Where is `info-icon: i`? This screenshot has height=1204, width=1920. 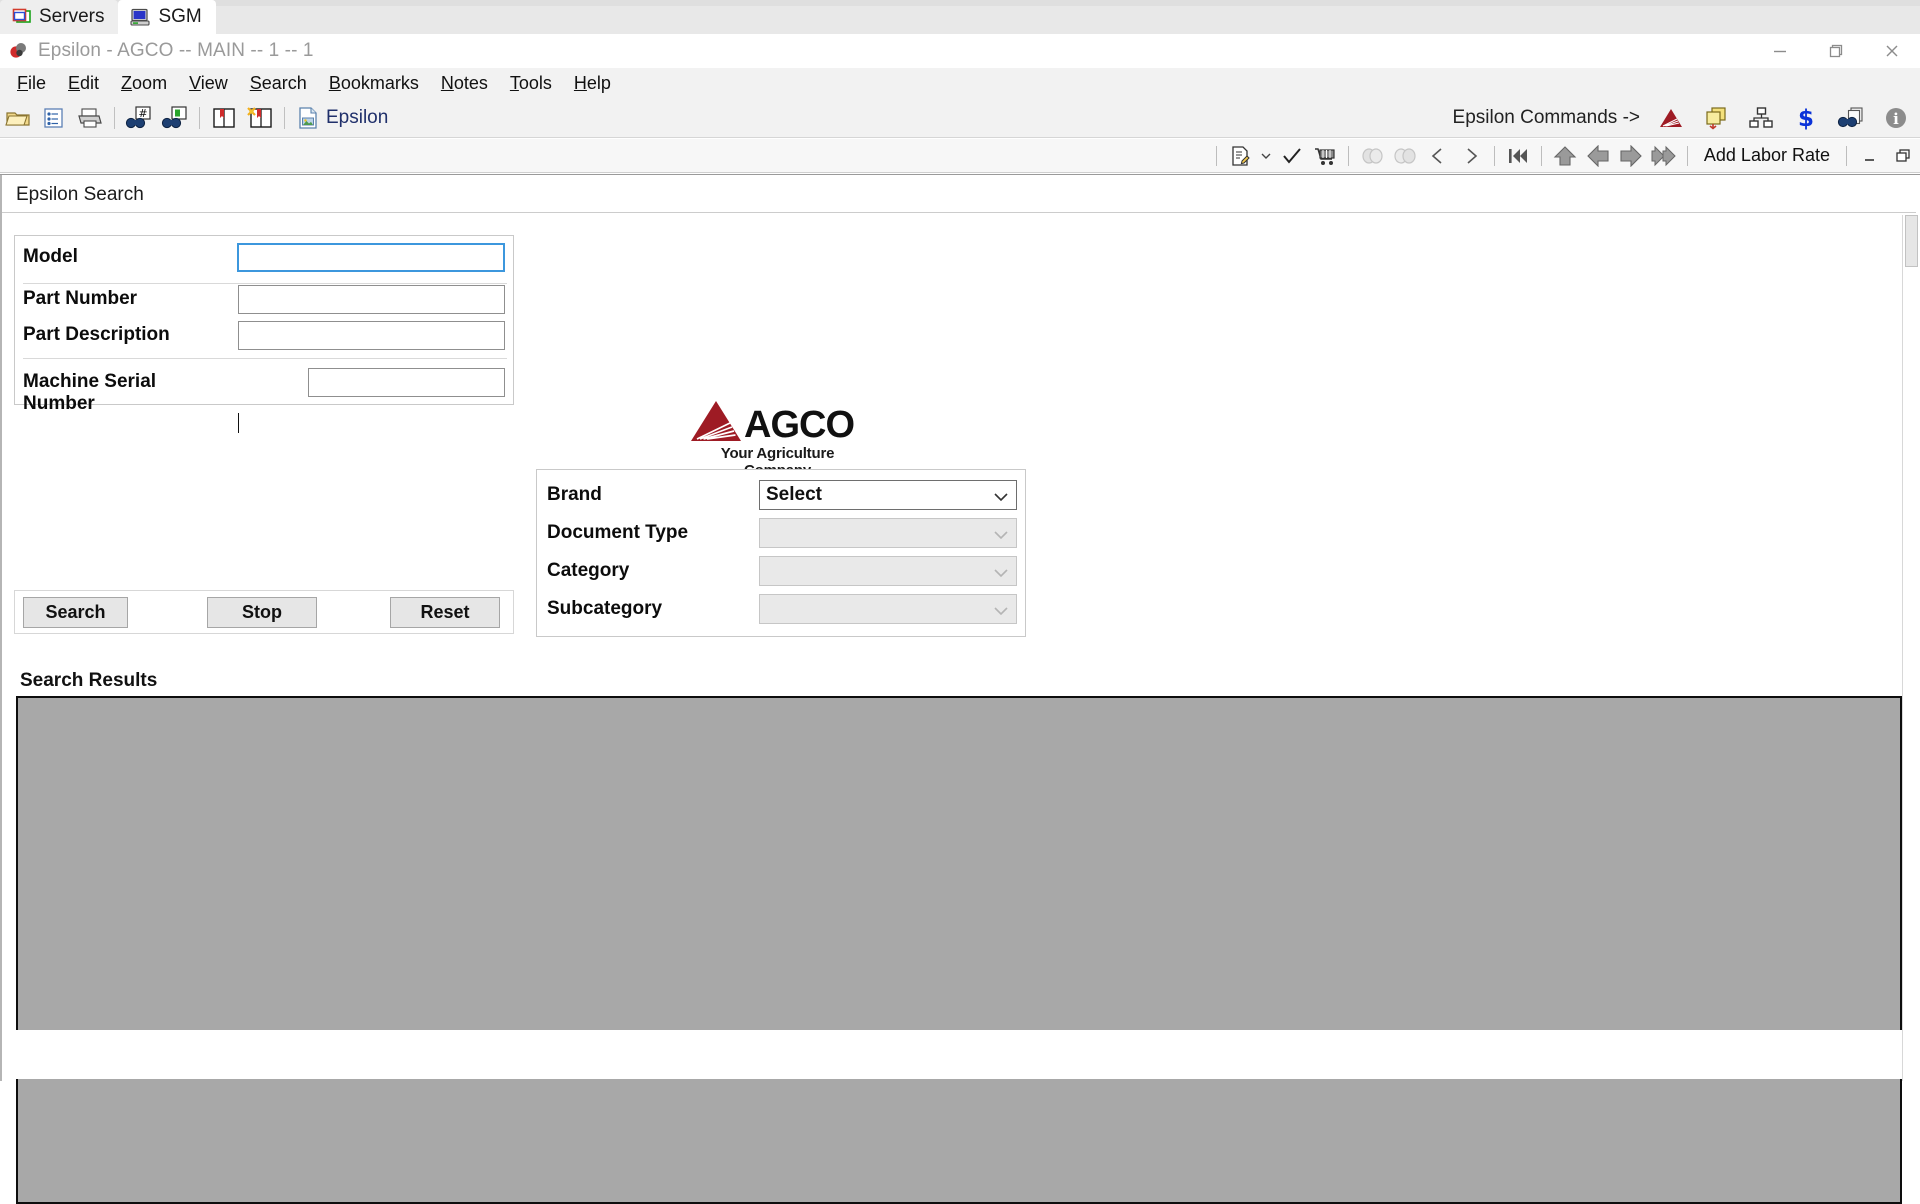 info-icon: i is located at coordinates (1896, 118).